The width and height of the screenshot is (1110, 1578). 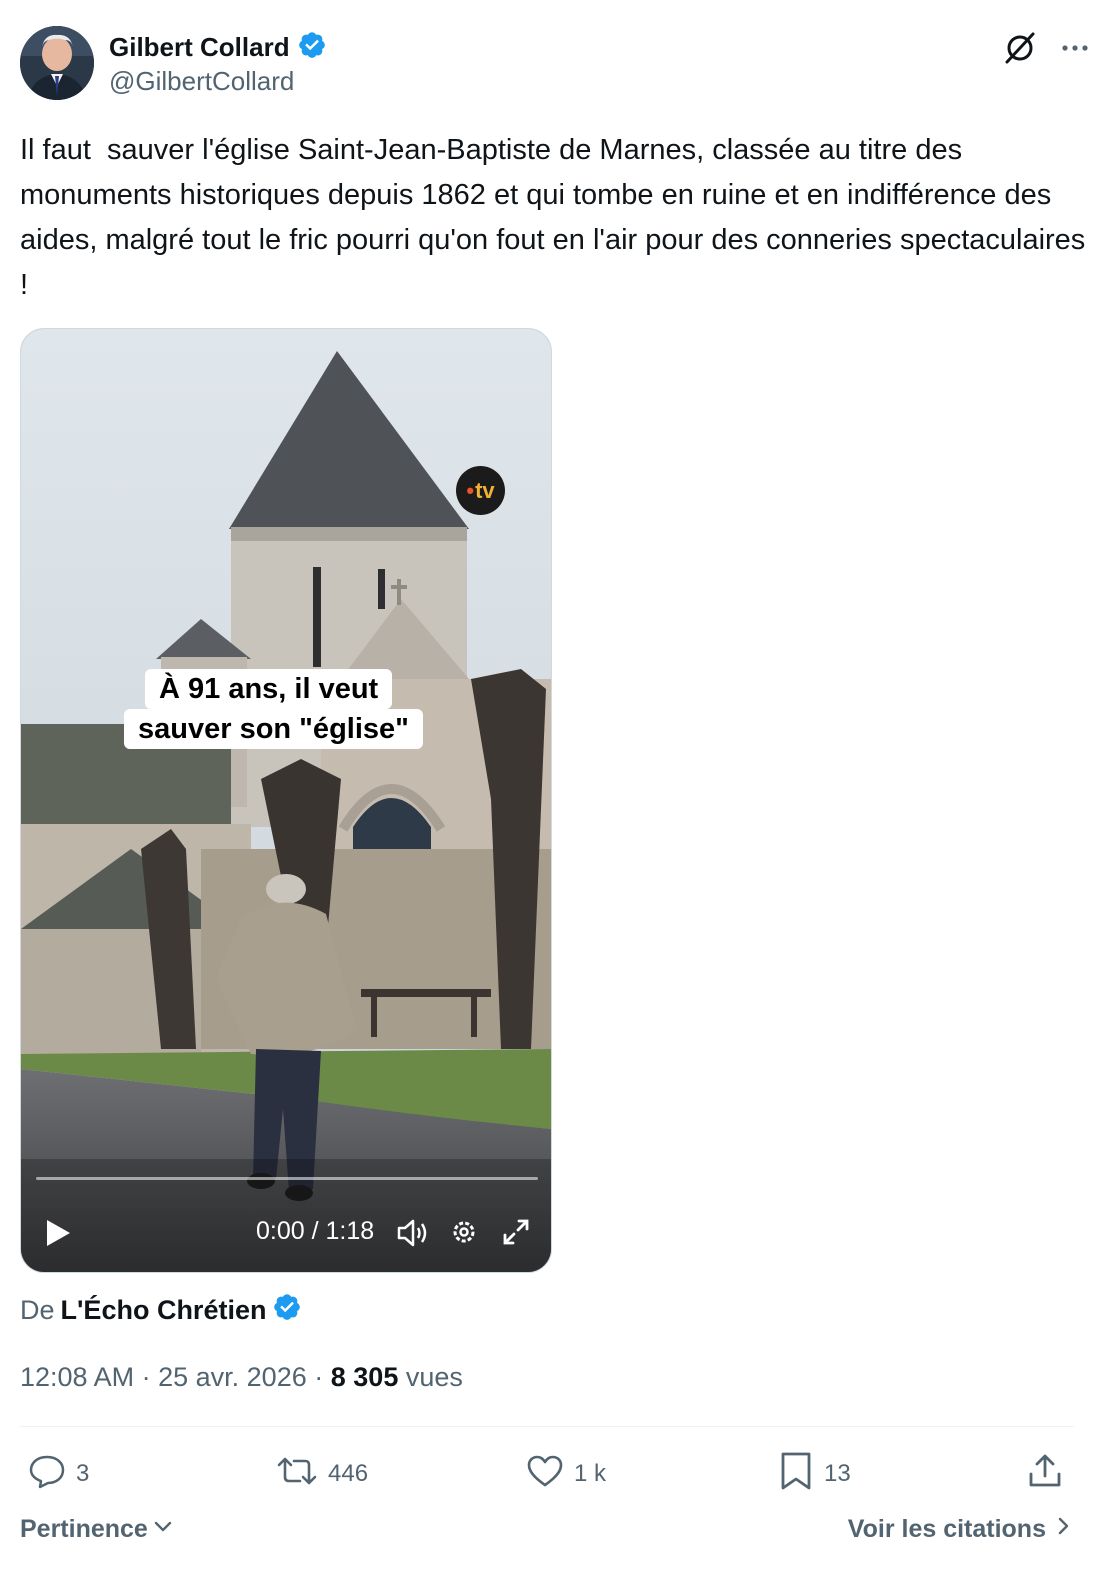 I want to click on like-button: 1 k, so click(x=566, y=1474).